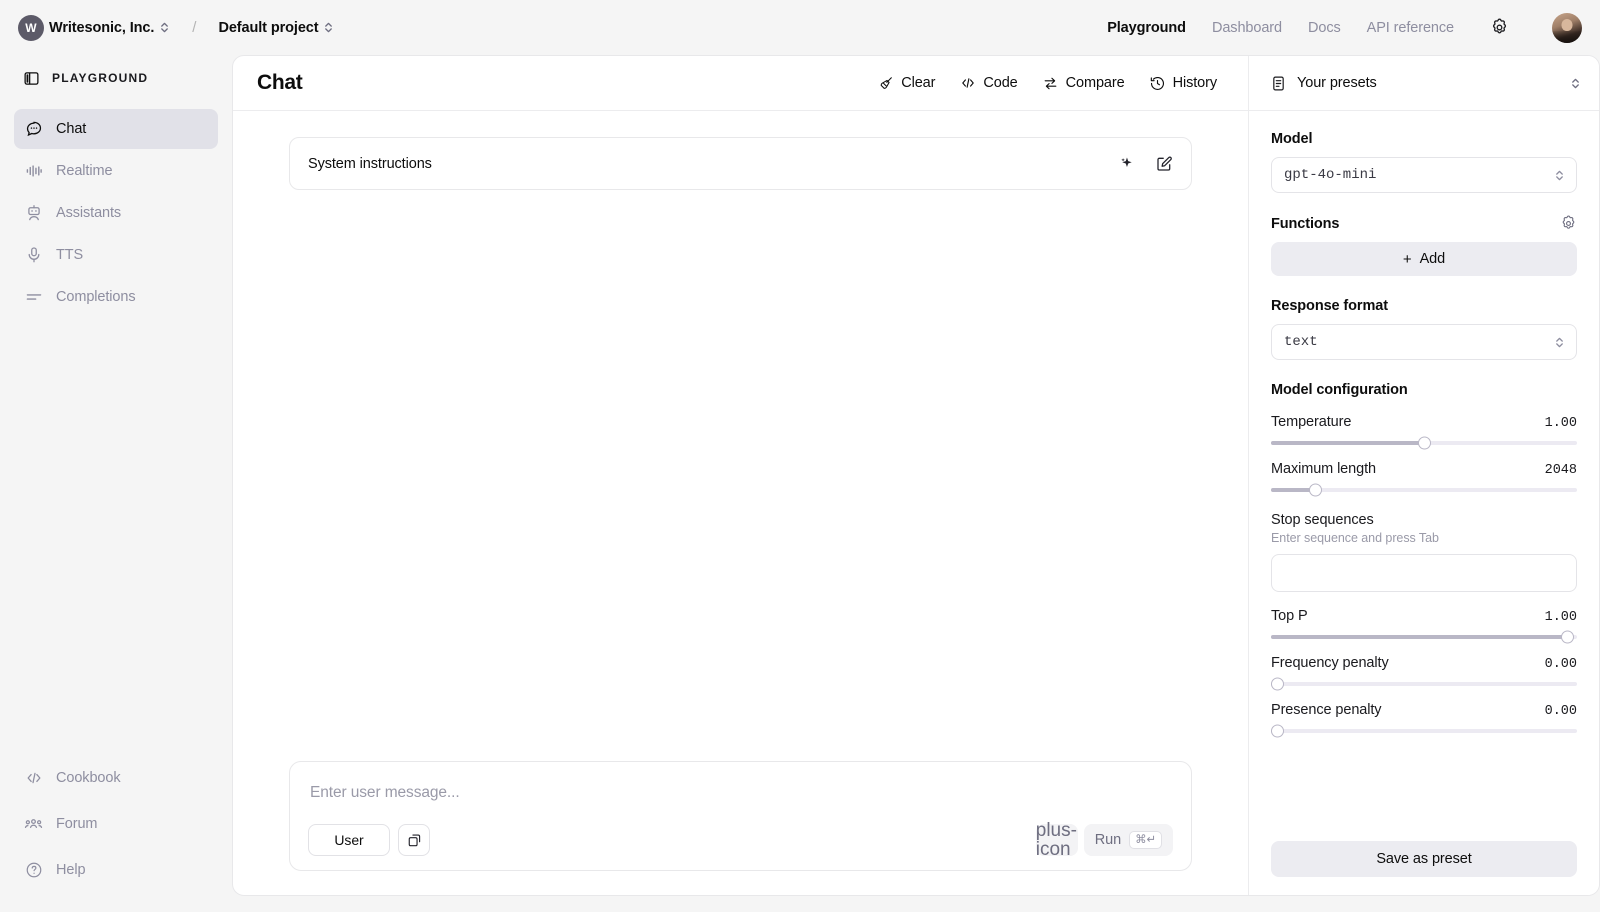 Image resolution: width=1600 pixels, height=912 pixels. Describe the element at coordinates (1410, 28) in the screenshot. I see `top-nav-api-reference: API reference` at that location.